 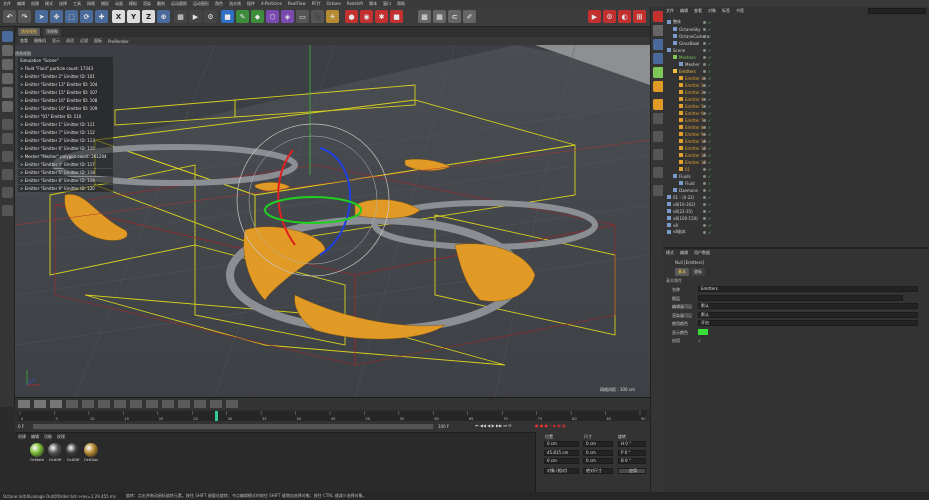 I want to click on position-field: 0 cm, so click(x=561, y=444).